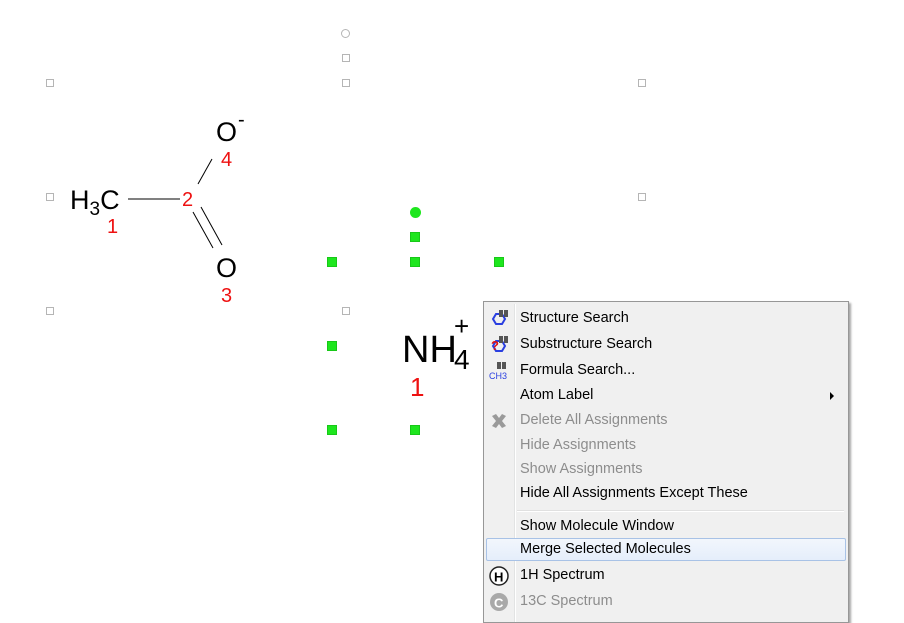 The image size is (904, 623). I want to click on atom-subscript: 3, so click(95, 209).